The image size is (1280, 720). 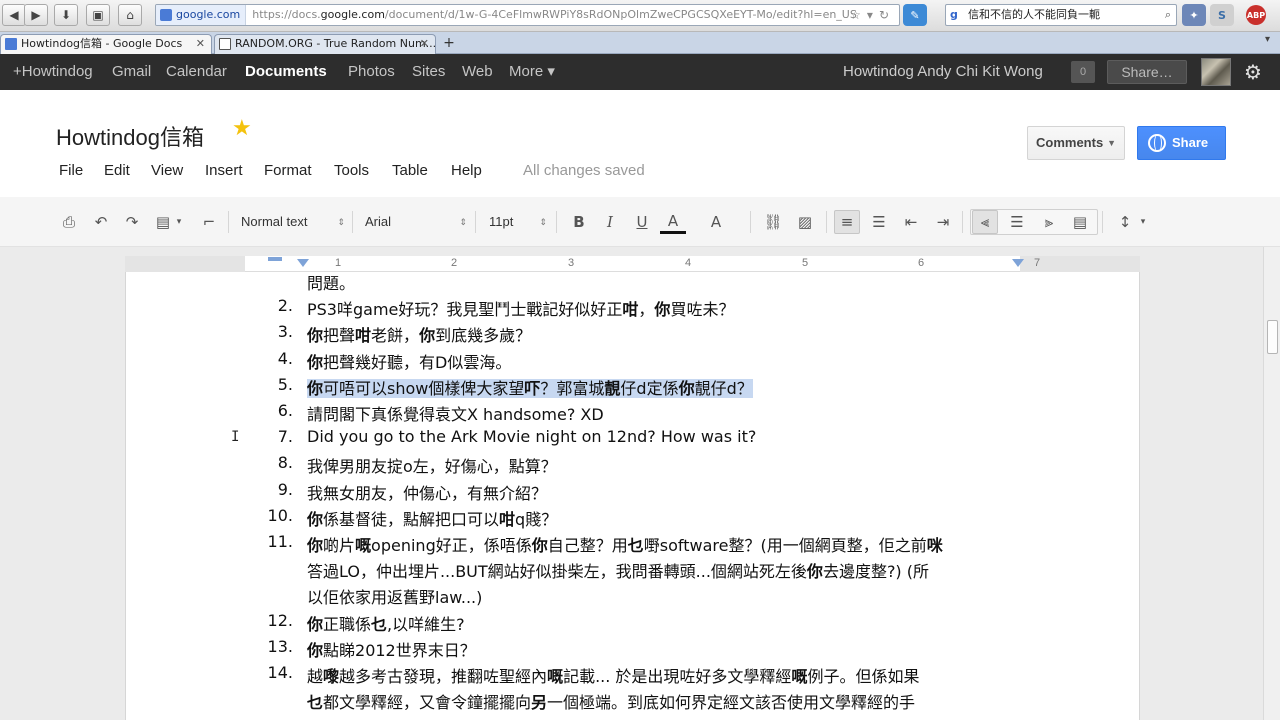 What do you see at coordinates (518, 222) in the screenshot?
I see `font-size-select: 11pt ⇕` at bounding box center [518, 222].